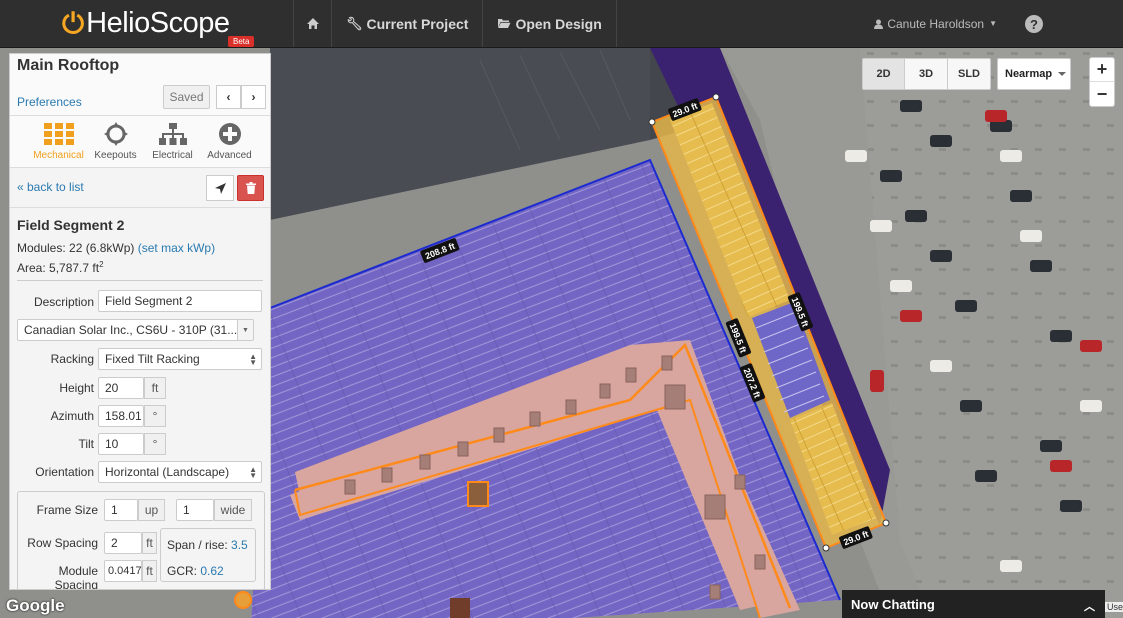 This screenshot has width=1123, height=618. I want to click on delete-button, so click(250, 188).